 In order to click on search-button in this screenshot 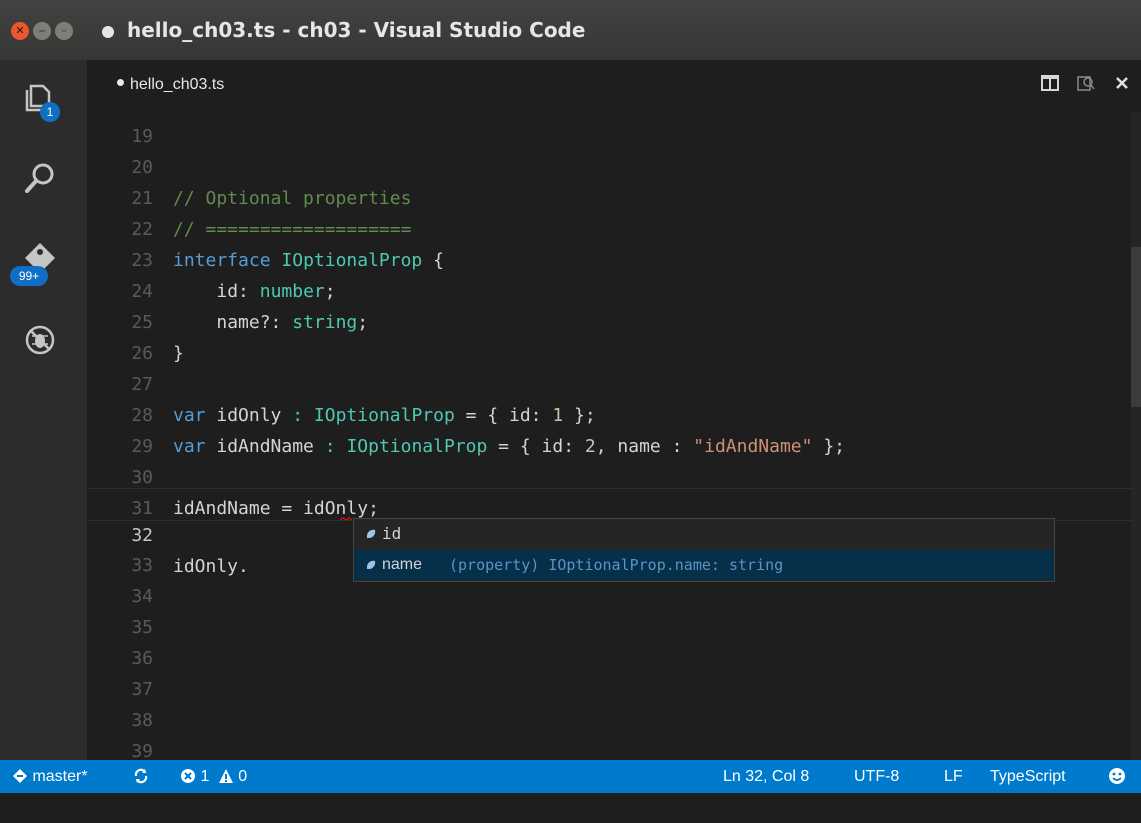, I will do `click(40, 178)`.